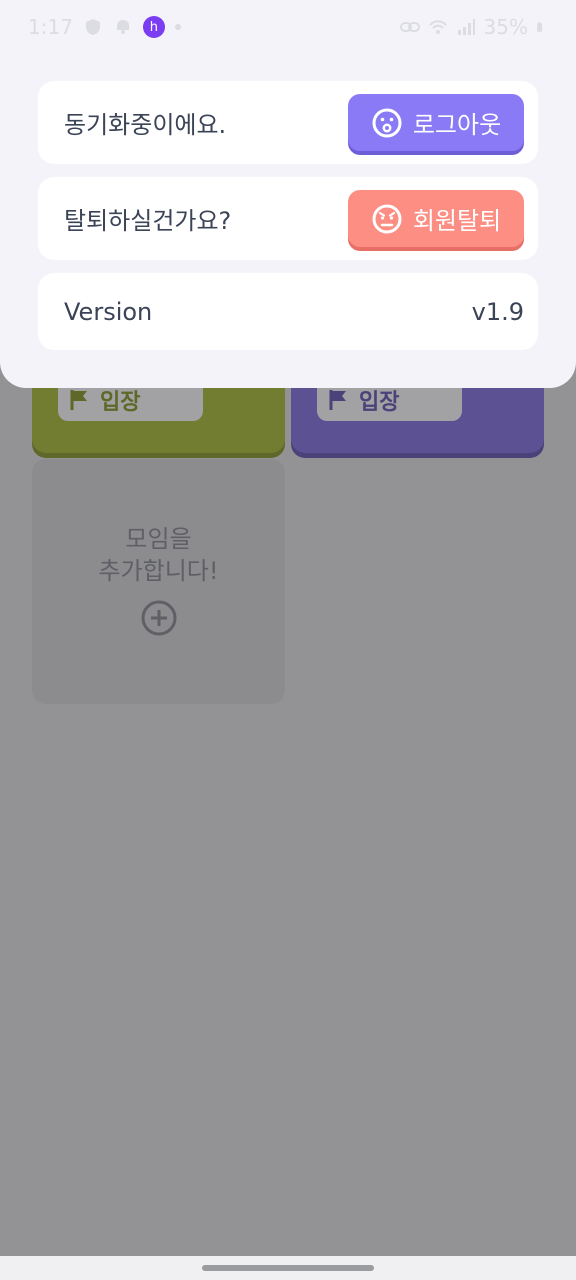 Image resolution: width=576 pixels, height=1280 pixels. What do you see at coordinates (437, 27) in the screenshot?
I see `wifi-icon` at bounding box center [437, 27].